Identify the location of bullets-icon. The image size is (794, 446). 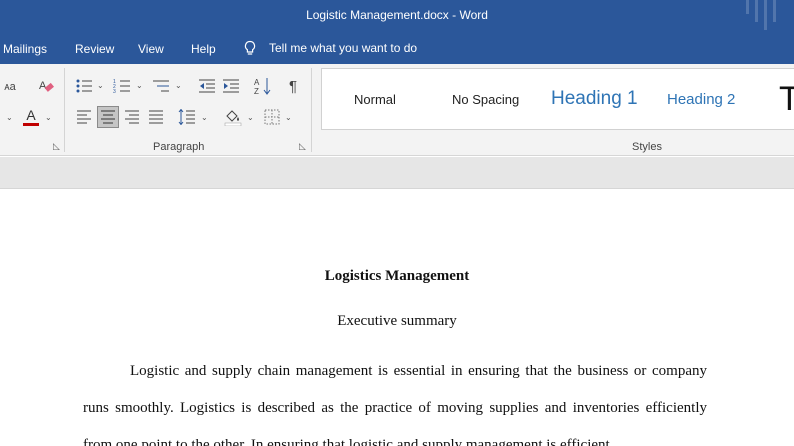
(84, 86).